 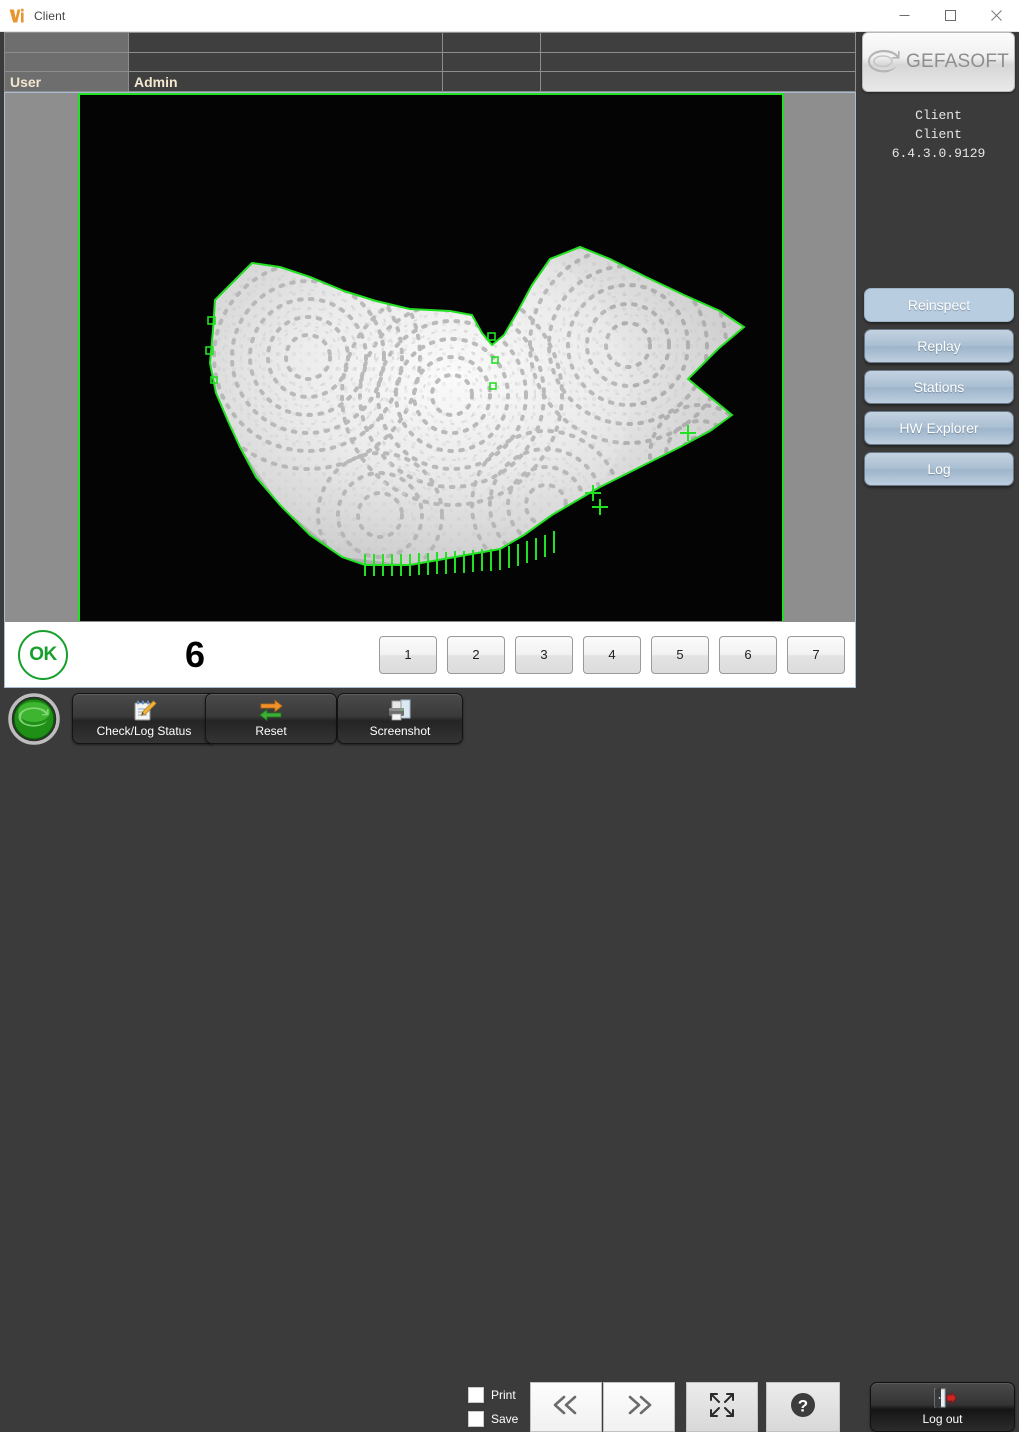 I want to click on screenshot-button: Screenshot, so click(x=400, y=718).